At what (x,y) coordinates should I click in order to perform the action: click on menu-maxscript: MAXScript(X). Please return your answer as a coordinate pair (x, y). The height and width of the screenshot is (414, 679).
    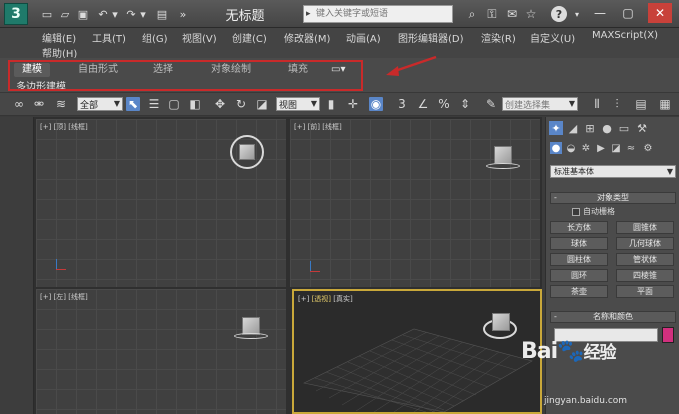
    Looking at the image, I should click on (625, 35).